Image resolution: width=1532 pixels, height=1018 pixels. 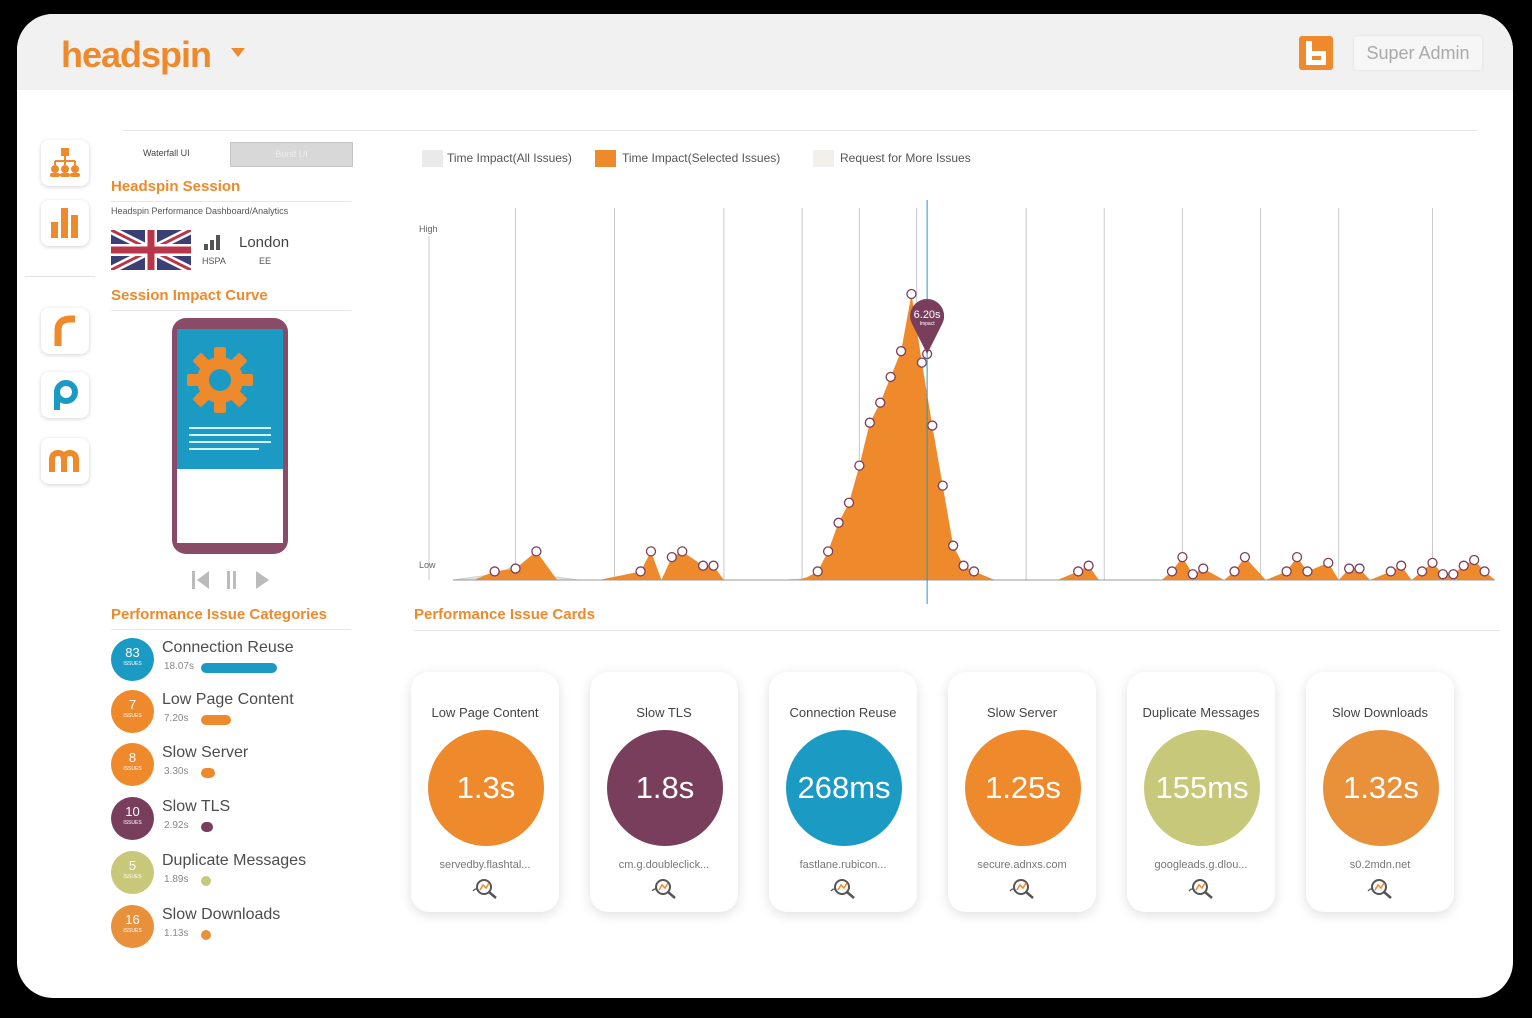 What do you see at coordinates (65, 223) in the screenshot?
I see `bar-chart-icon` at bounding box center [65, 223].